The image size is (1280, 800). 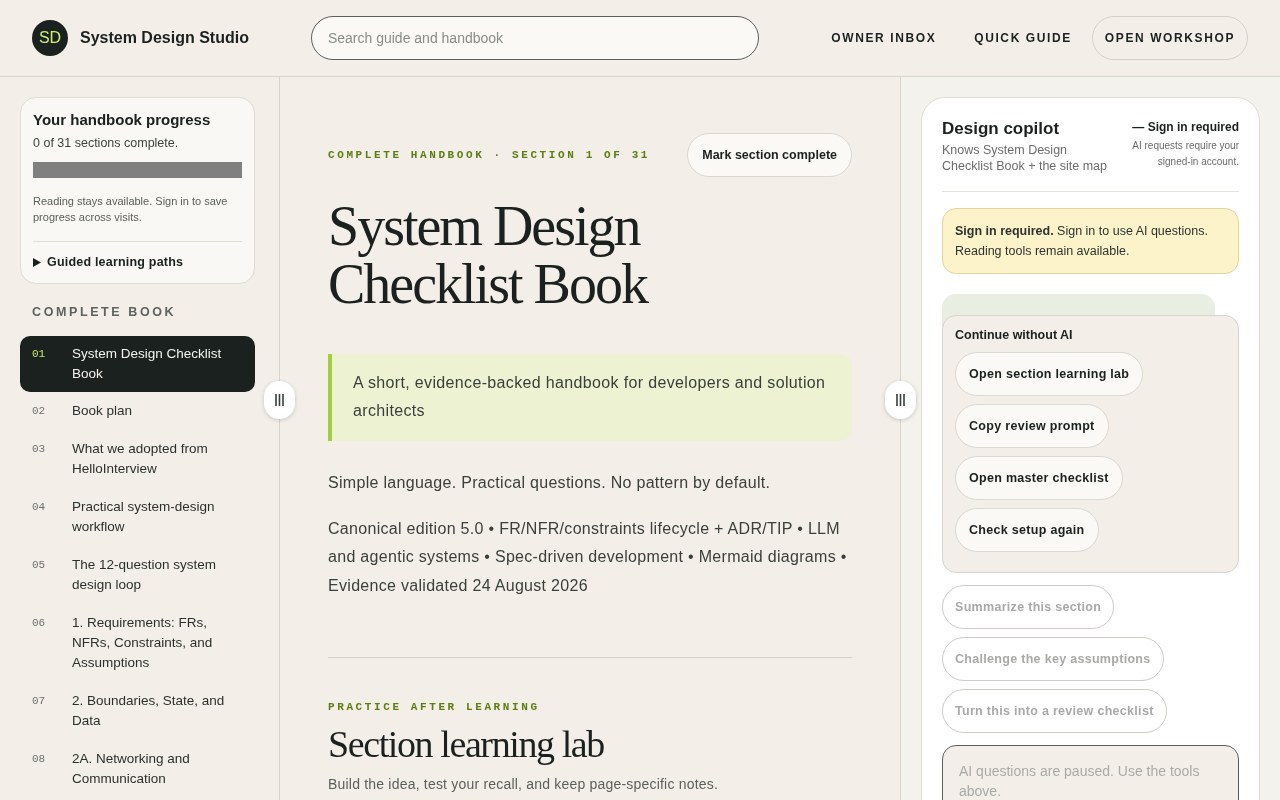 What do you see at coordinates (39, 449) in the screenshot?
I see `chapter-number: 03` at bounding box center [39, 449].